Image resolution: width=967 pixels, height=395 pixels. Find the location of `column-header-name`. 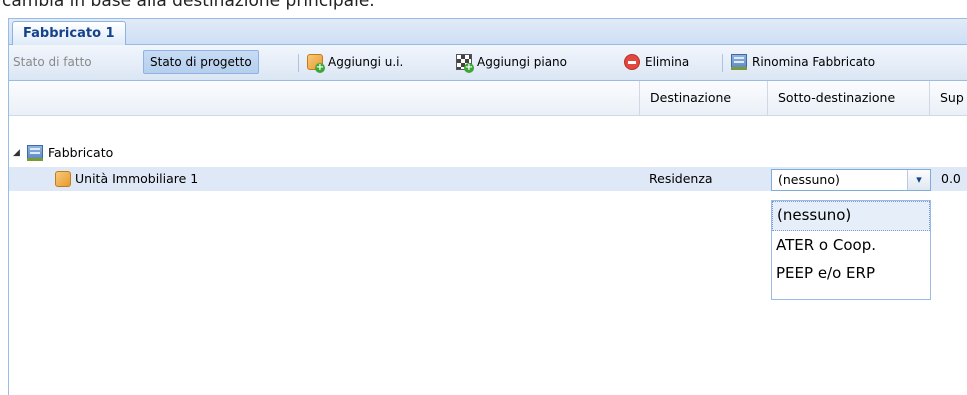

column-header-name is located at coordinates (324, 98).